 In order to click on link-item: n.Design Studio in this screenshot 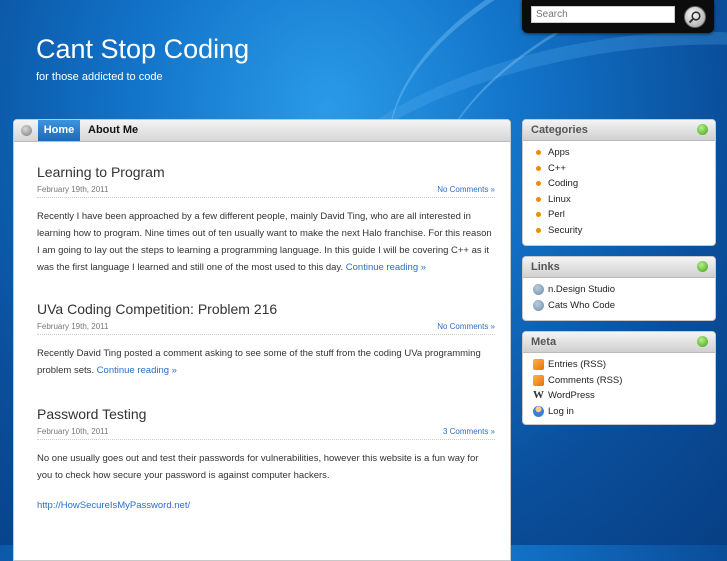, I will do `click(619, 290)`.